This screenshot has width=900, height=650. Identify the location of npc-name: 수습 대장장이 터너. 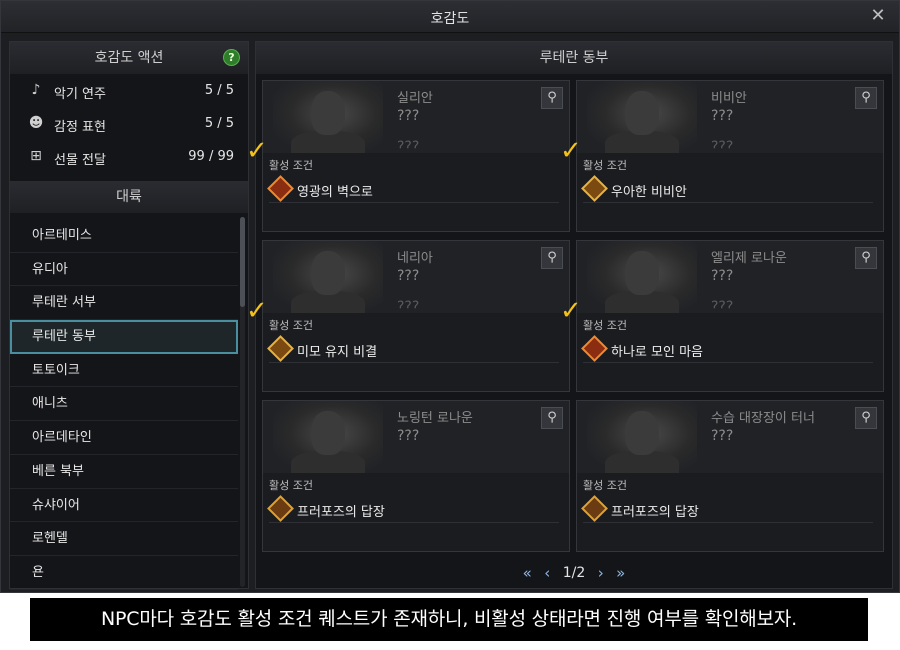
(763, 418).